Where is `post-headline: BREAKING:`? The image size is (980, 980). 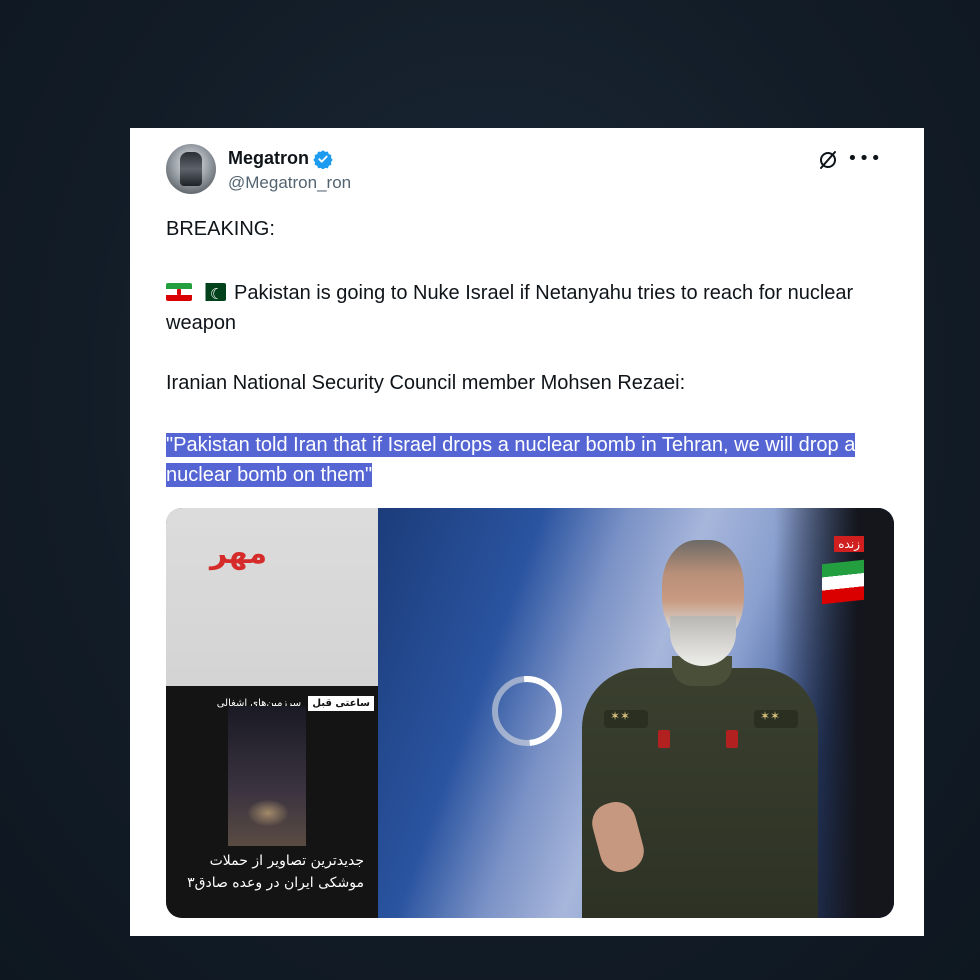
post-headline: BREAKING: is located at coordinates (220, 229).